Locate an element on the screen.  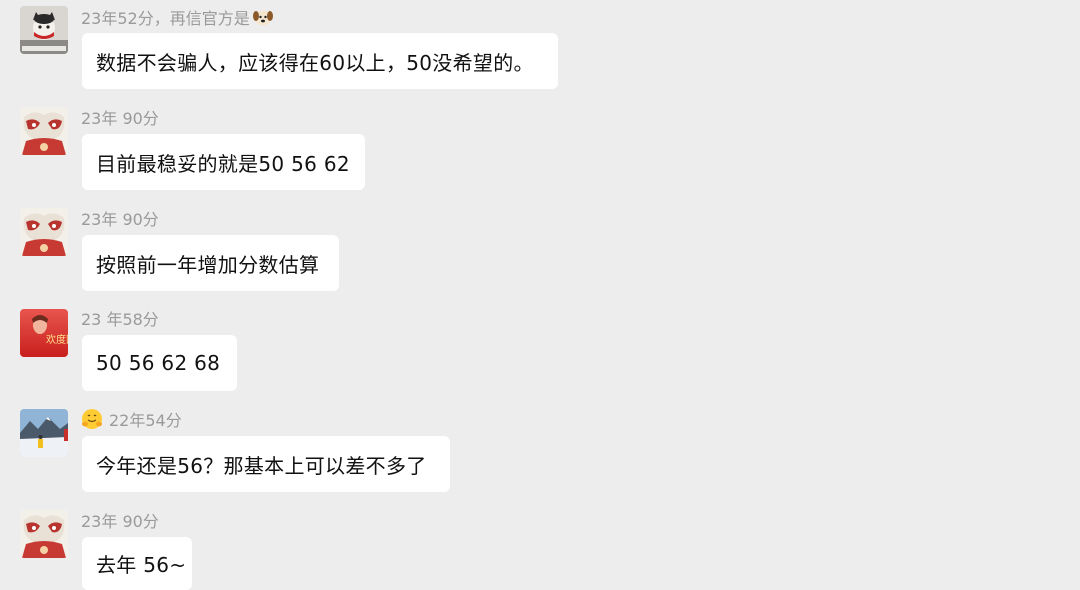
sender-info: 23年52分，再信官方是 is located at coordinates (177, 17).